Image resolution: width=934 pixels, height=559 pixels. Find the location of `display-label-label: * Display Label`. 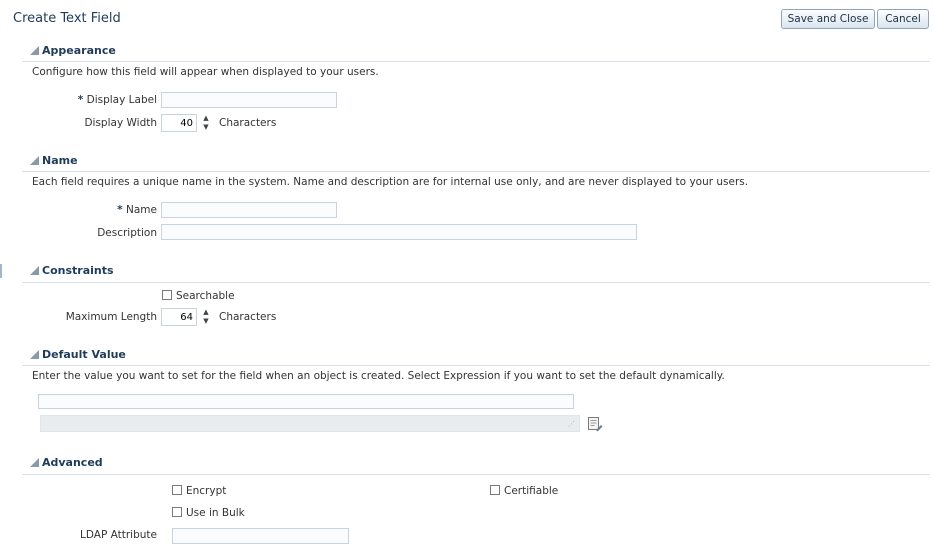

display-label-label: * Display Label is located at coordinates (117, 100).